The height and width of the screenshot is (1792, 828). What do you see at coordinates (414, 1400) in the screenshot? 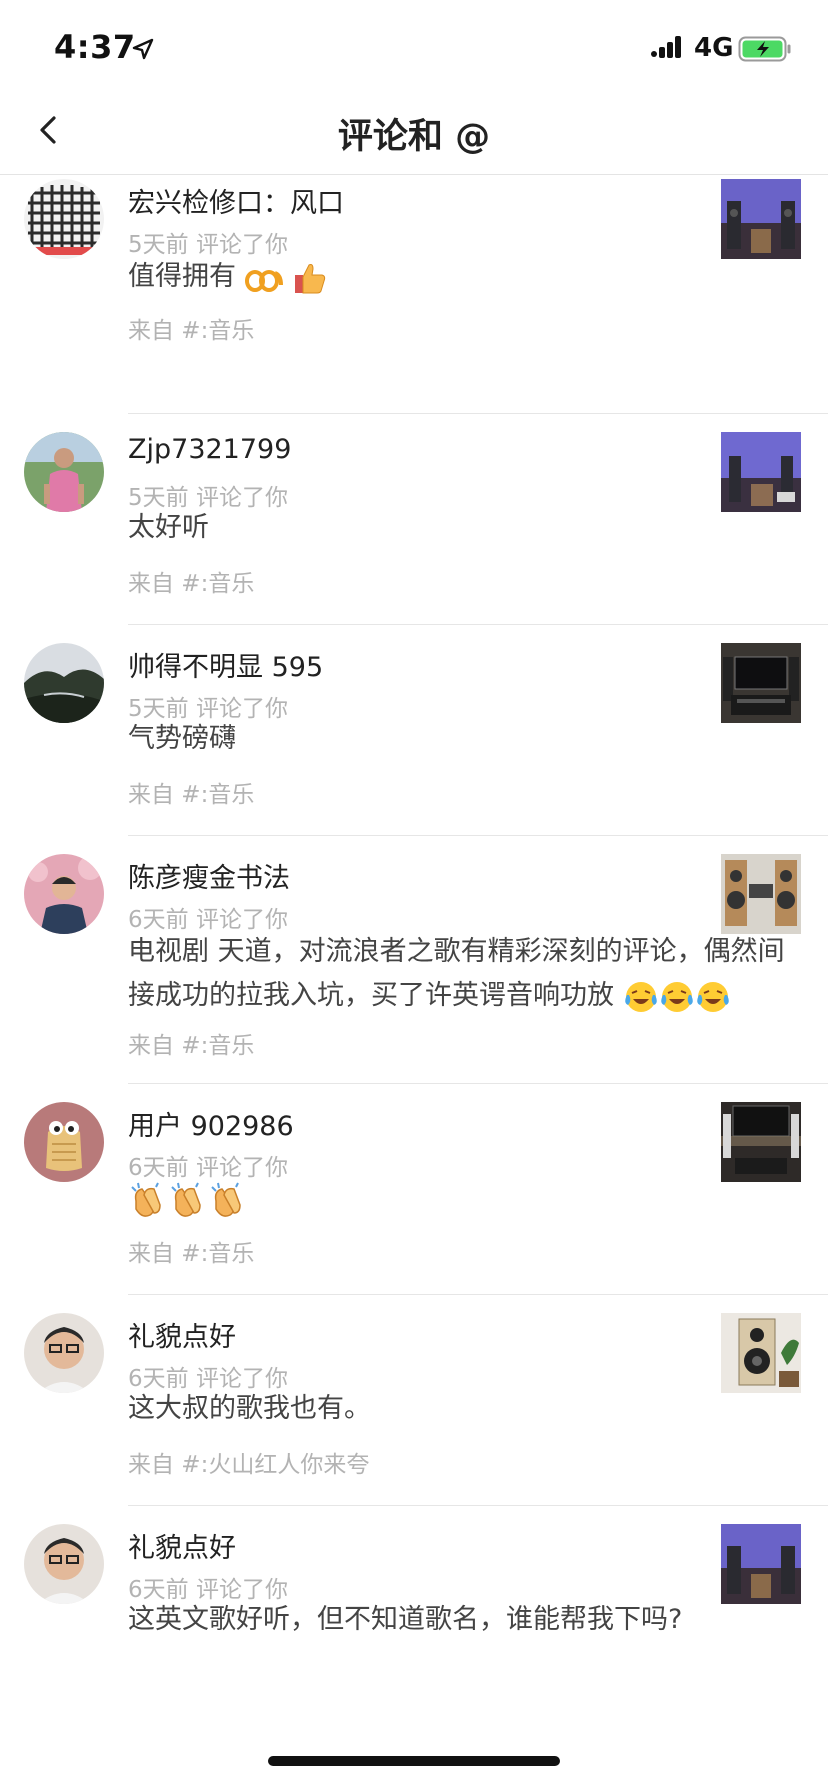
I see `comment-item: 礼貌点好 6天前 评论了你 这大叔的歌我也有。 来自 #:火山红人你来夸` at bounding box center [414, 1400].